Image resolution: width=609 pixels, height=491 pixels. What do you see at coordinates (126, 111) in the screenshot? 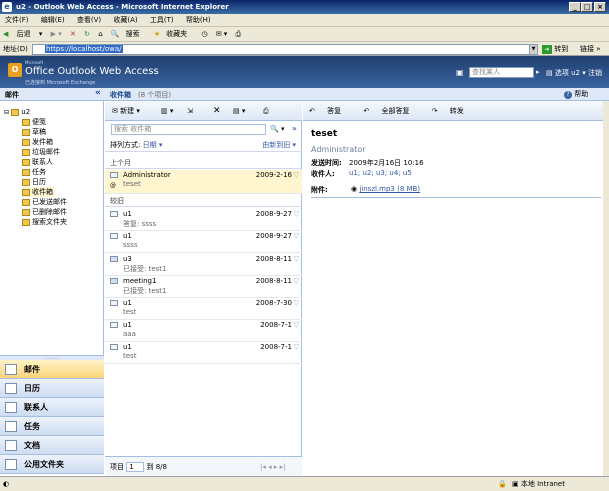
I see `new-button: ✉ 新建 ▾` at bounding box center [126, 111].